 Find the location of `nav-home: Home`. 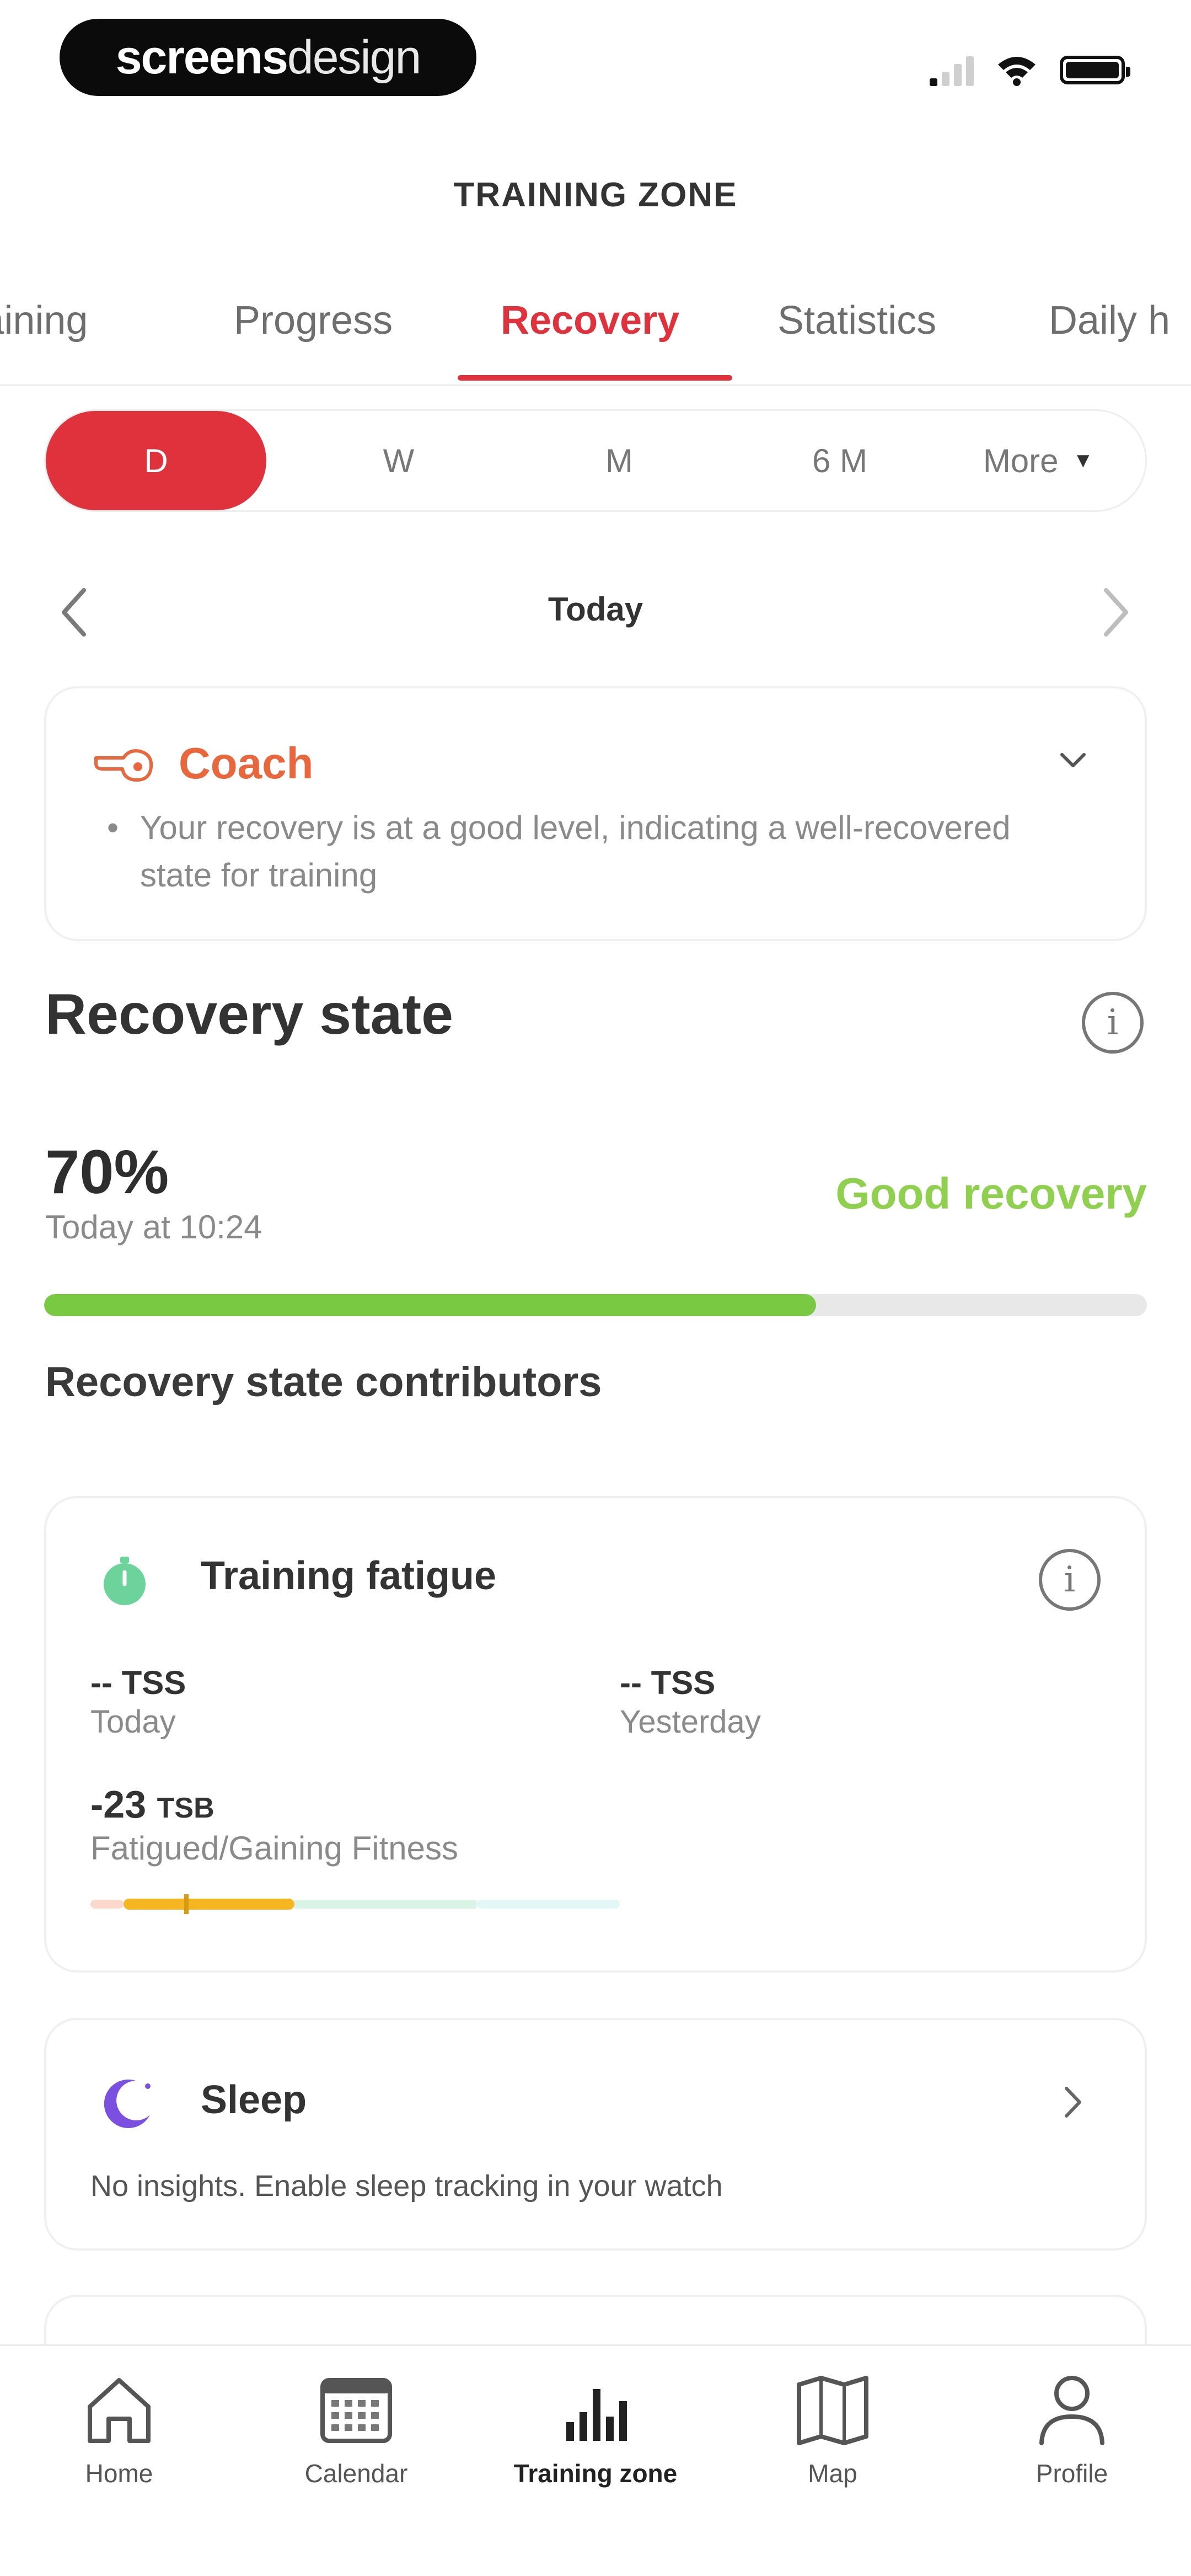

nav-home: Home is located at coordinates (119, 2428).